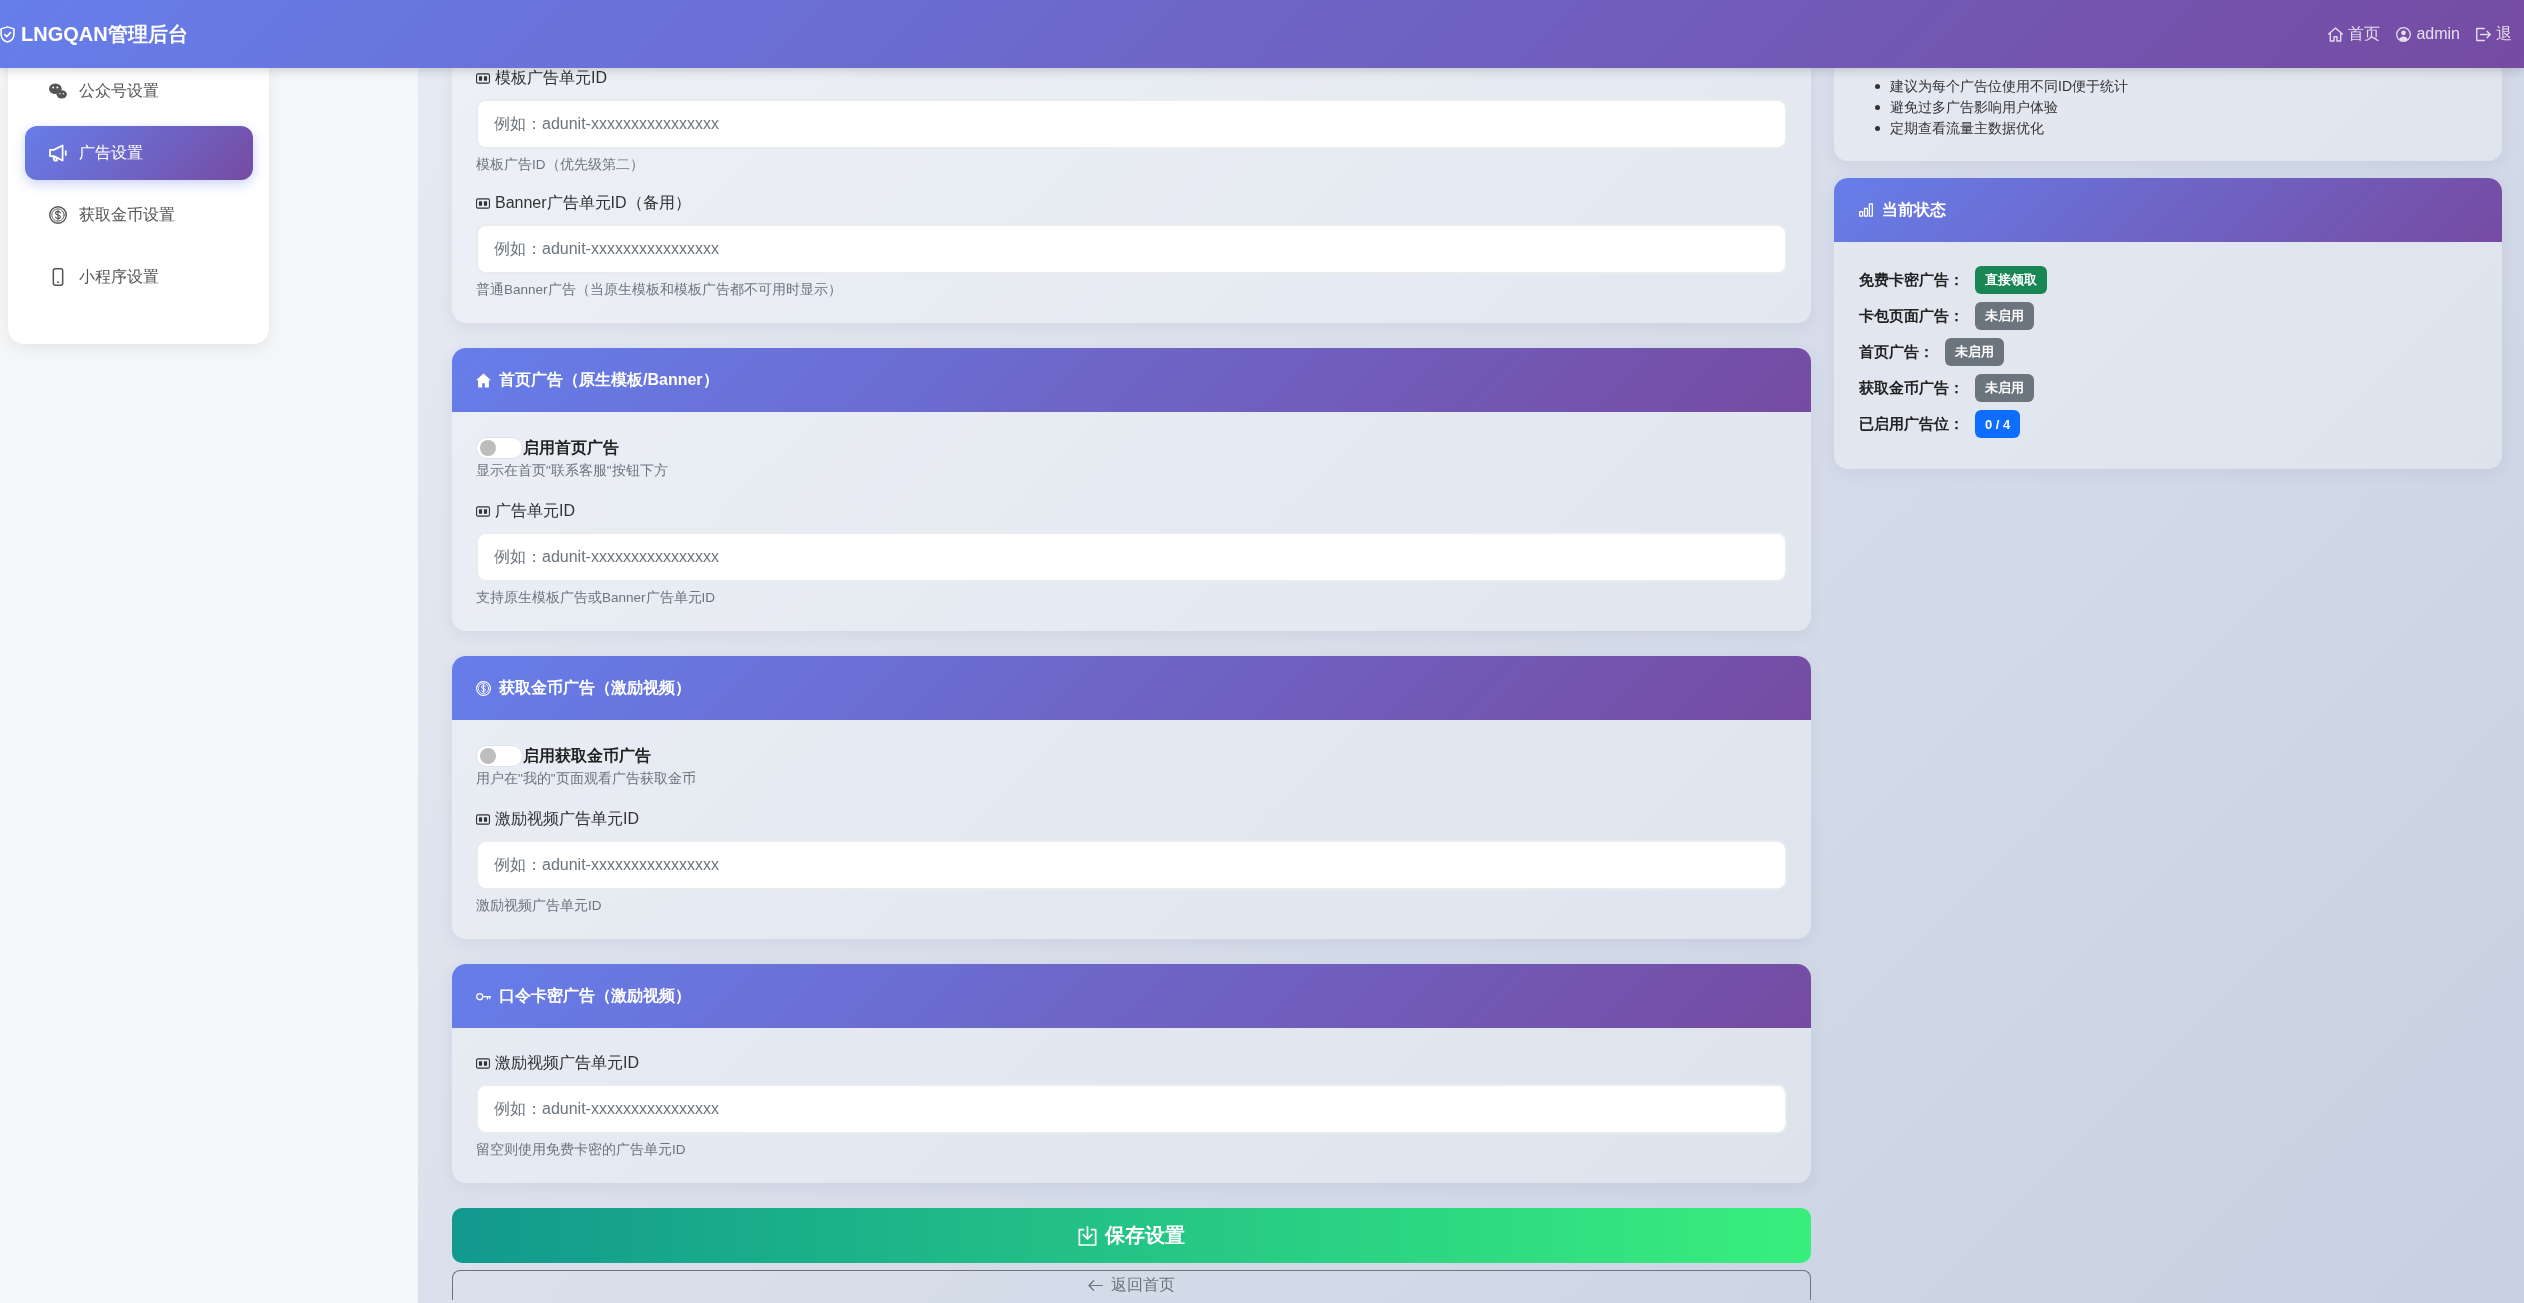  Describe the element at coordinates (2483, 34) in the screenshot. I see `logout-icon` at that location.